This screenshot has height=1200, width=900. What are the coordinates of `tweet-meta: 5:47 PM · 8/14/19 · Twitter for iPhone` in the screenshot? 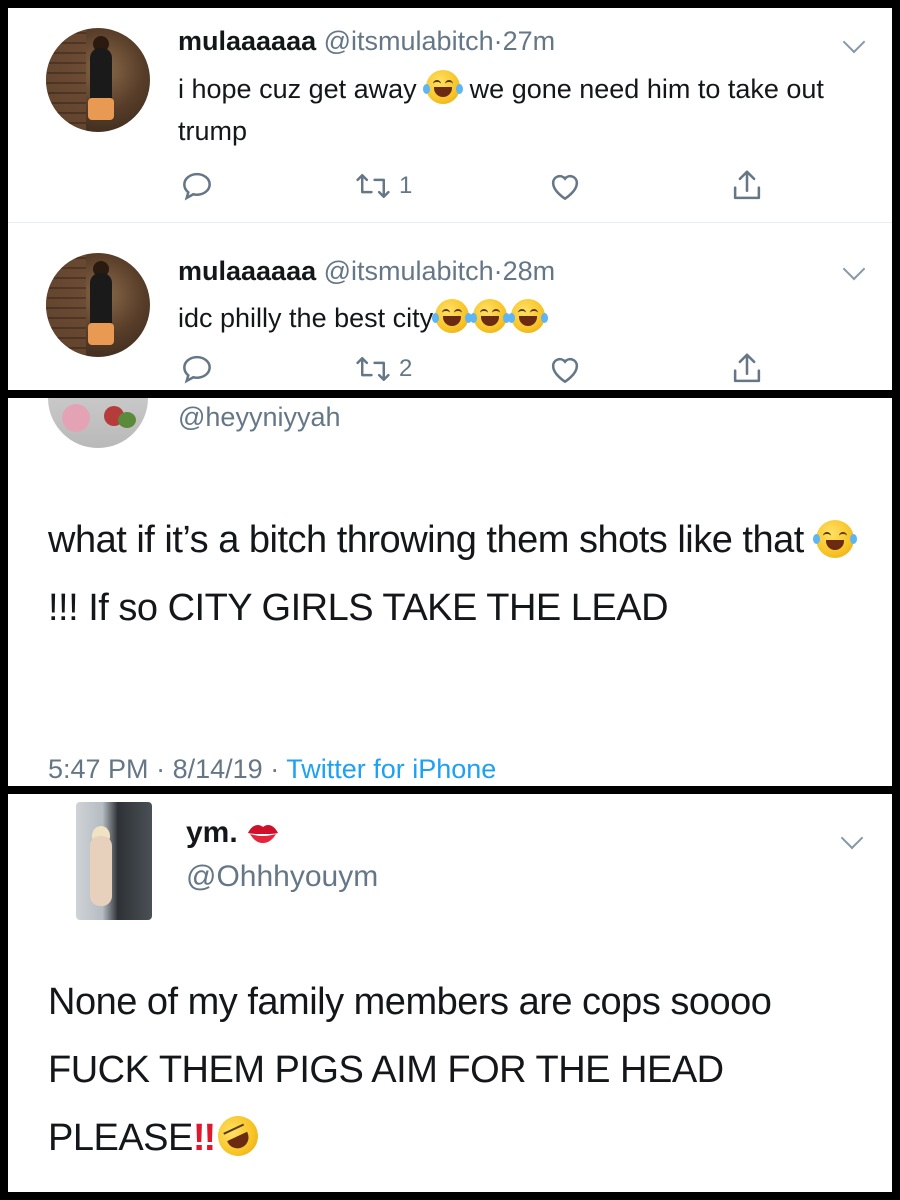 It's located at (272, 769).